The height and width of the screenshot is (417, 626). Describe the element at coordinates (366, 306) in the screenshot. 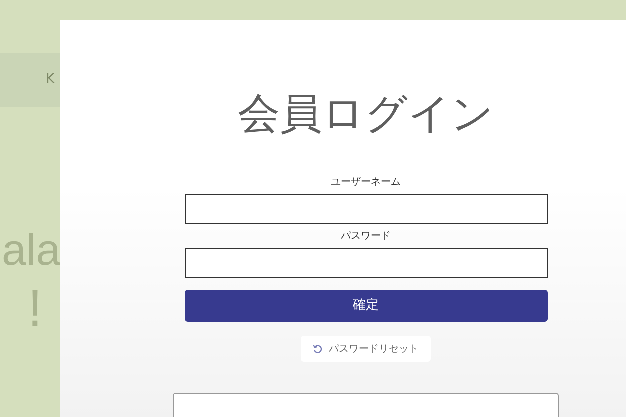

I see `submit-button: 確定` at that location.